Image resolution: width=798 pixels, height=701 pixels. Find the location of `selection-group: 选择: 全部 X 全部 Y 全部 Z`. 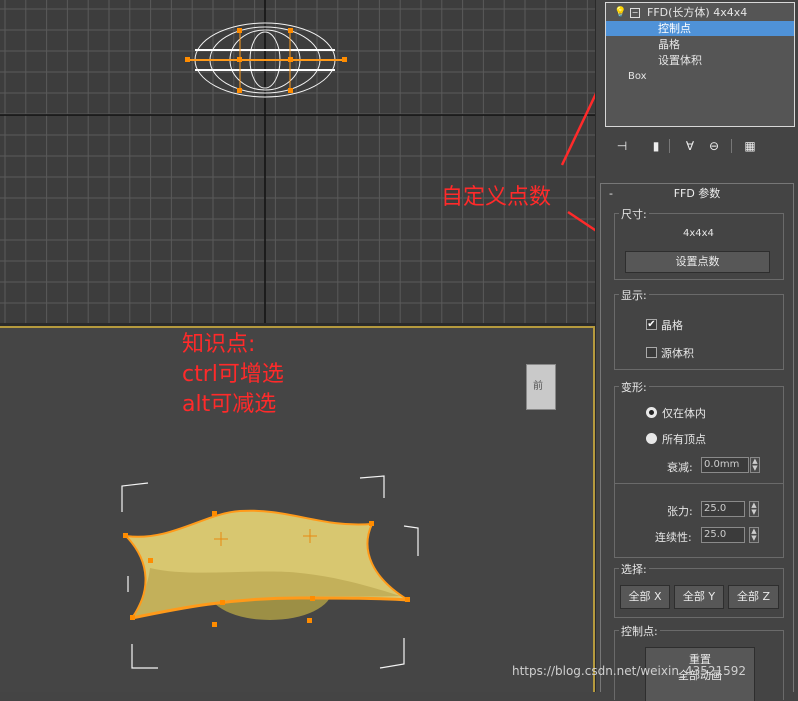

selection-group: 选择: 全部 X 全部 Y 全部 Z is located at coordinates (699, 589).